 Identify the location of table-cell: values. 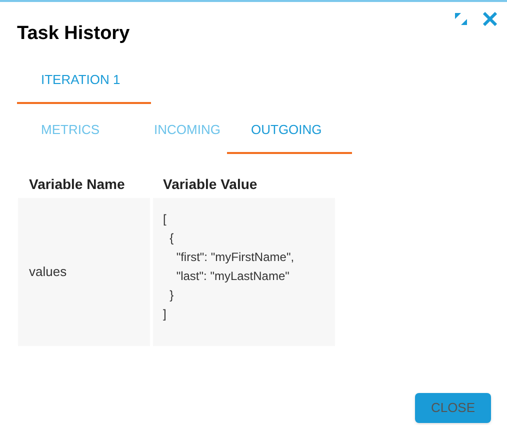
(84, 272).